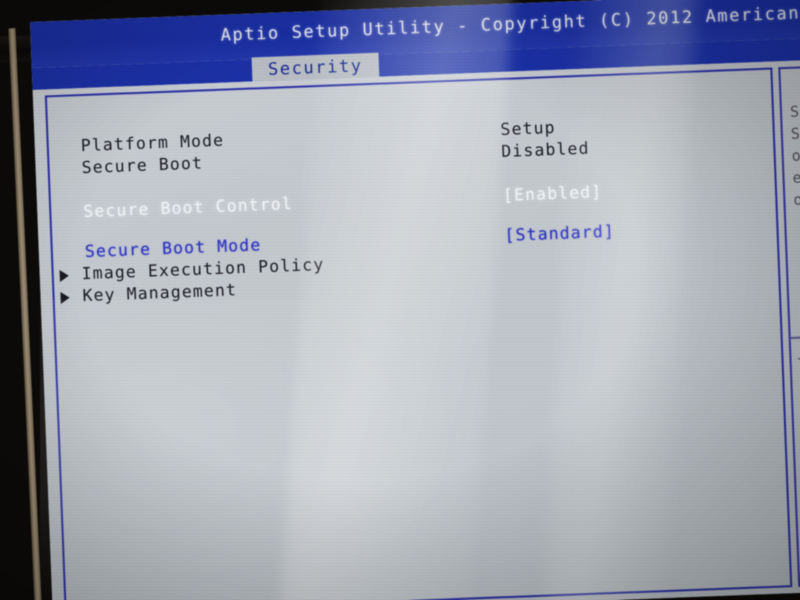 This screenshot has width=800, height=600. I want to click on setting-label: Secure Boot, so click(142, 165).